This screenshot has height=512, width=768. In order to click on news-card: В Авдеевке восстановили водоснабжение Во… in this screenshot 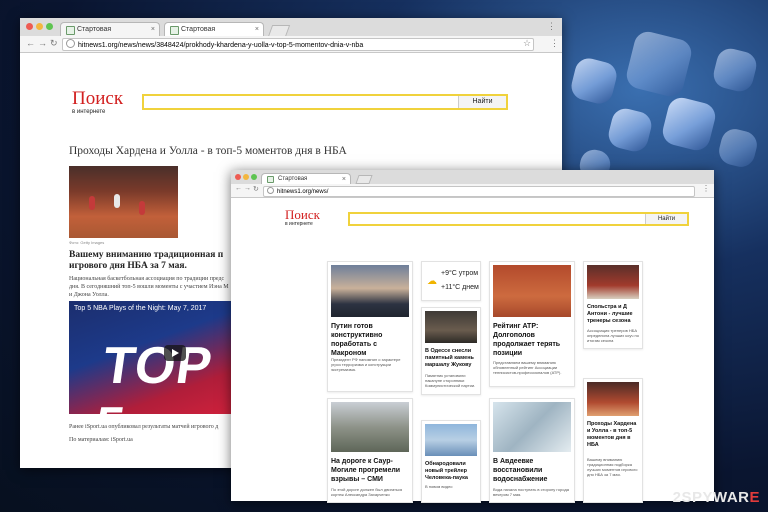, I will do `click(532, 450)`.